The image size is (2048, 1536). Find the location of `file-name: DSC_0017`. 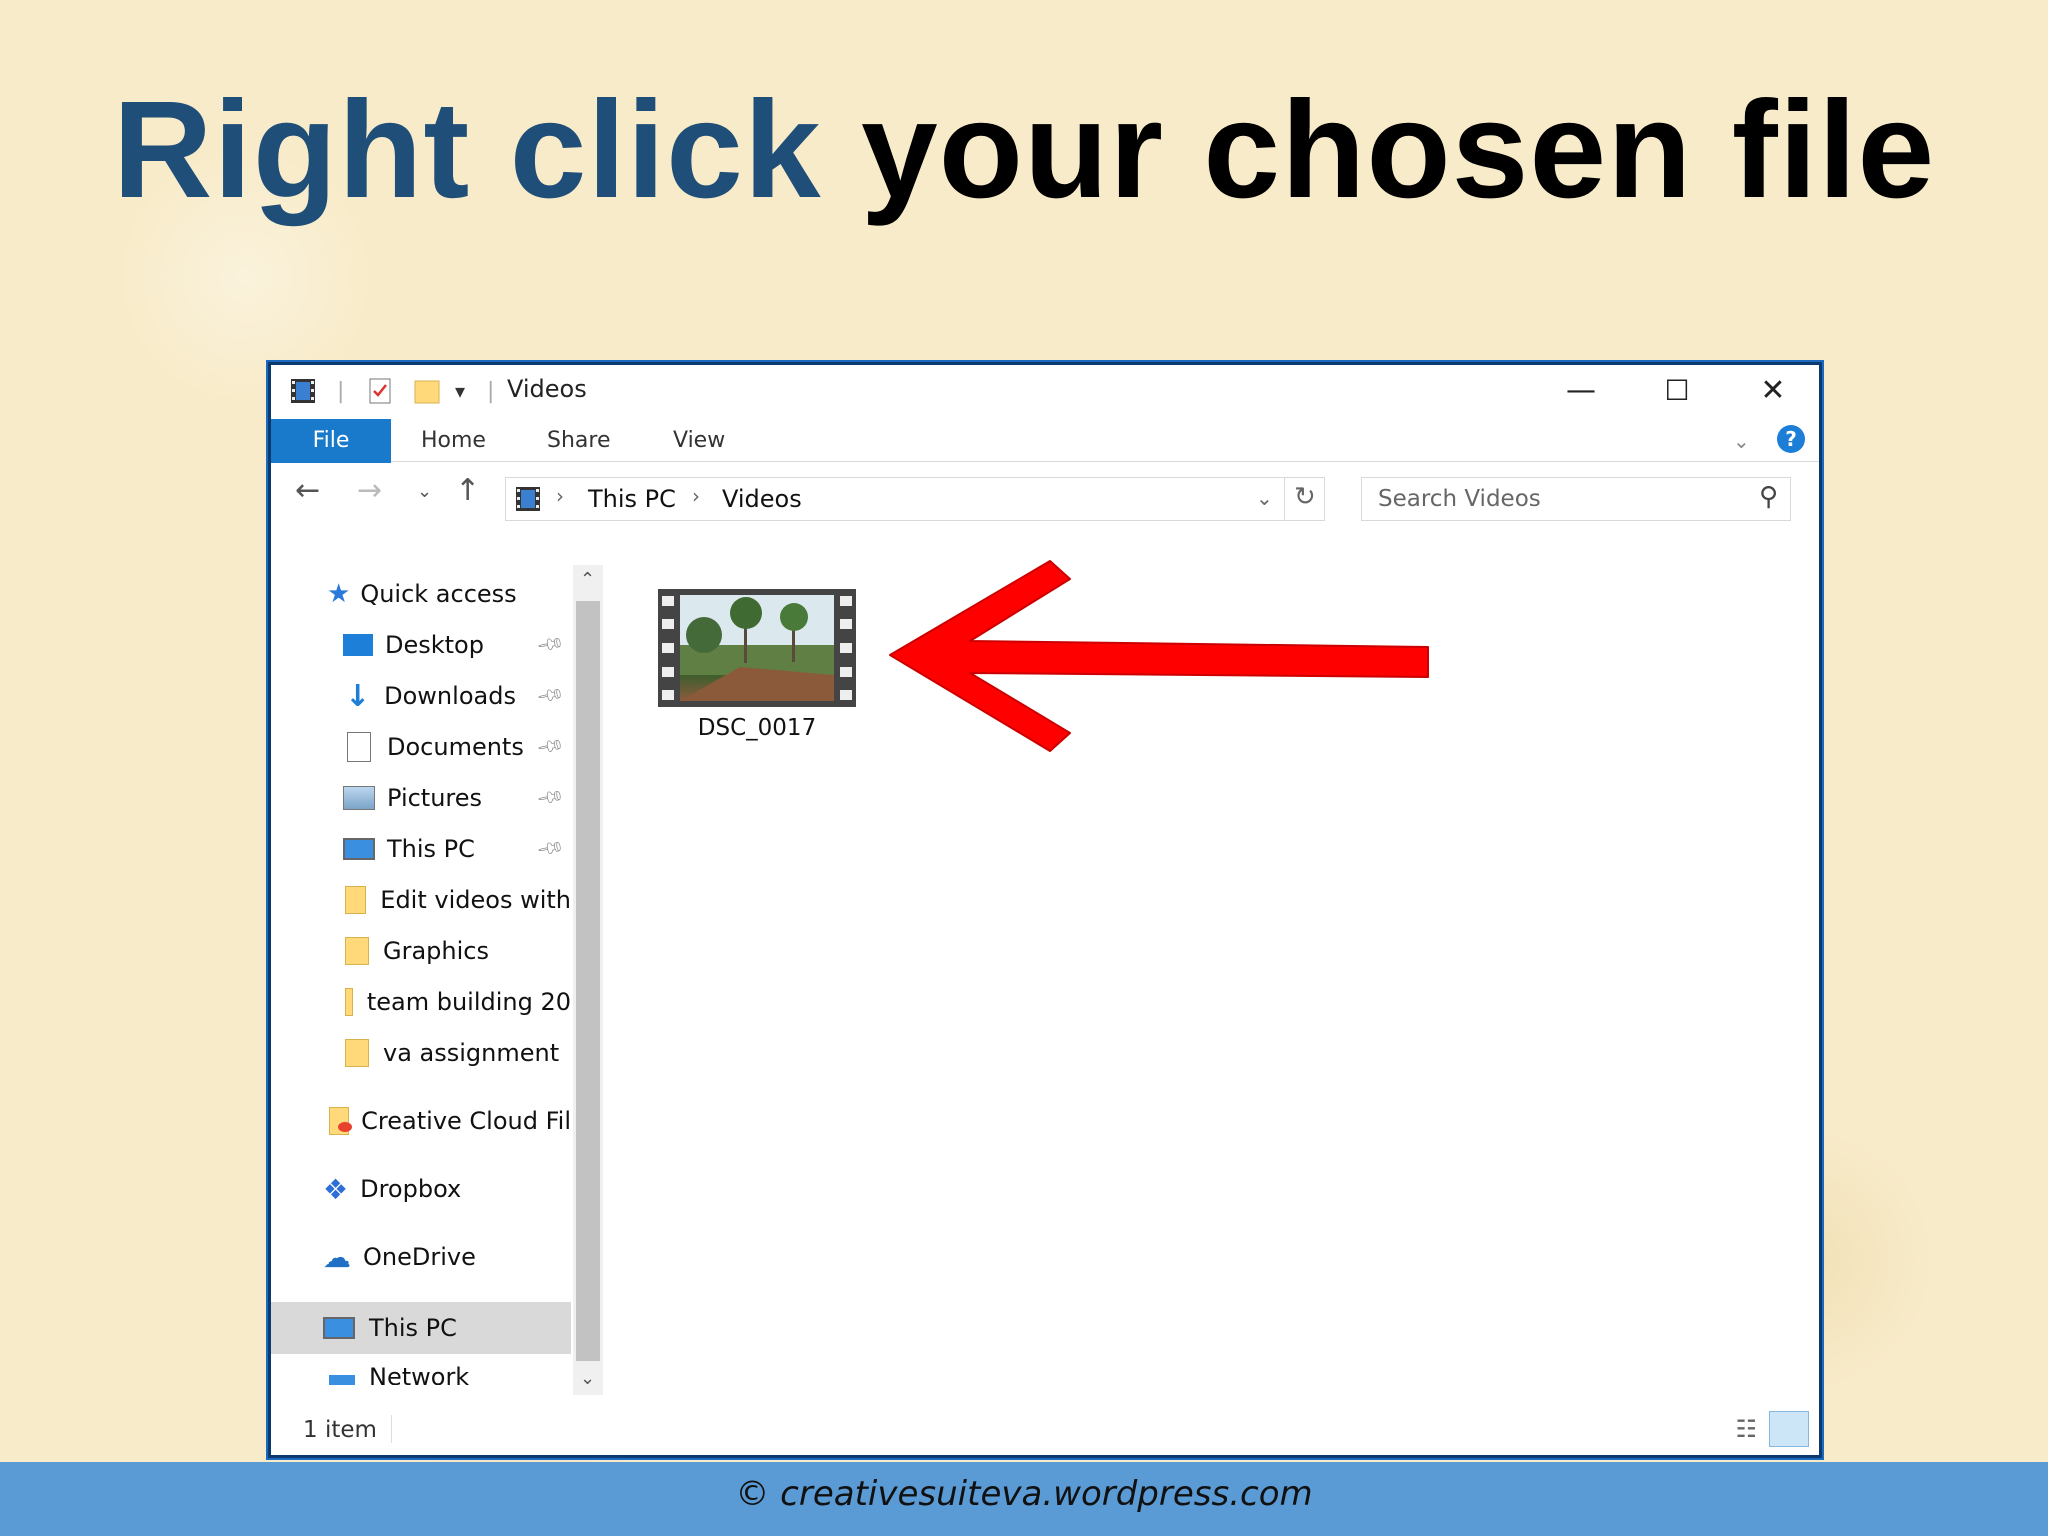

file-name: DSC_0017 is located at coordinates (757, 728).